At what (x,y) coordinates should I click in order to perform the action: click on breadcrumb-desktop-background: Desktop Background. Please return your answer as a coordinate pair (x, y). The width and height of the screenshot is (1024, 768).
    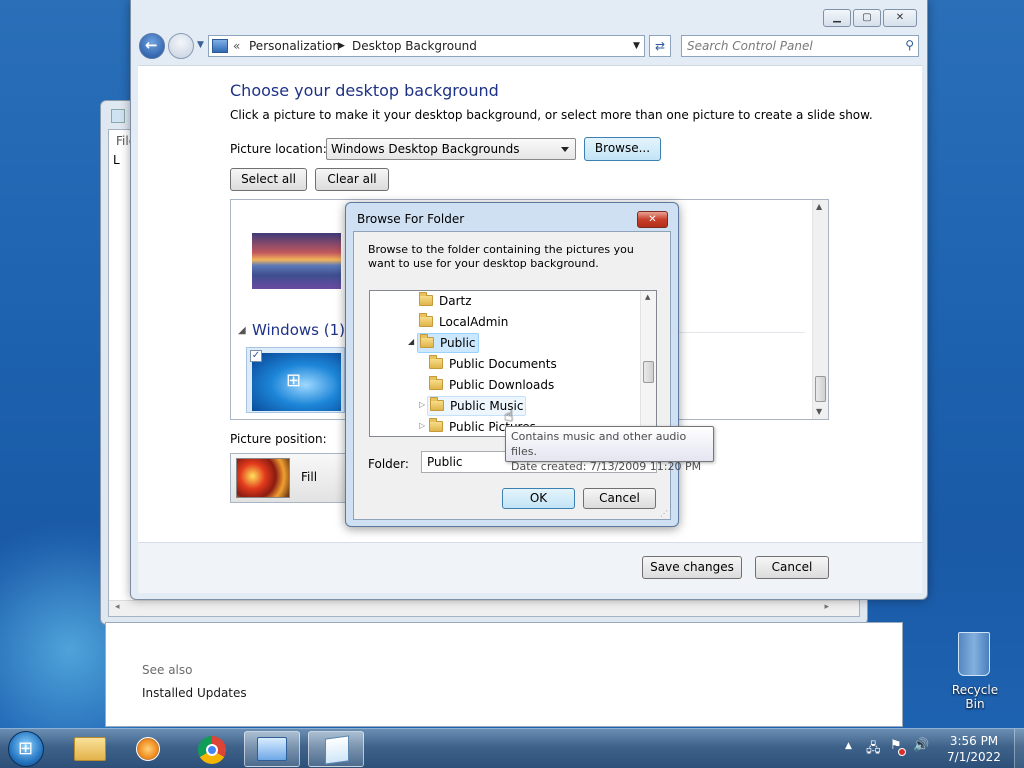
    Looking at the image, I should click on (414, 46).